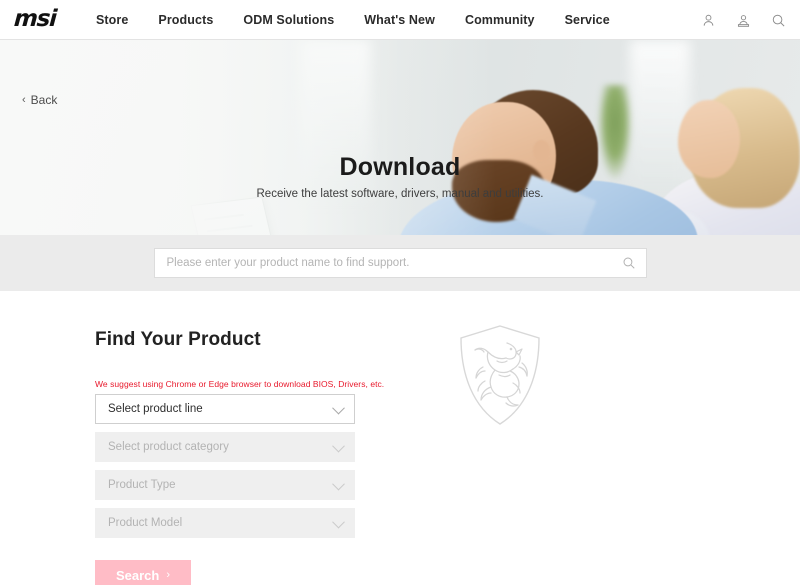  What do you see at coordinates (225, 409) in the screenshot?
I see `select-product-line: Select product line` at bounding box center [225, 409].